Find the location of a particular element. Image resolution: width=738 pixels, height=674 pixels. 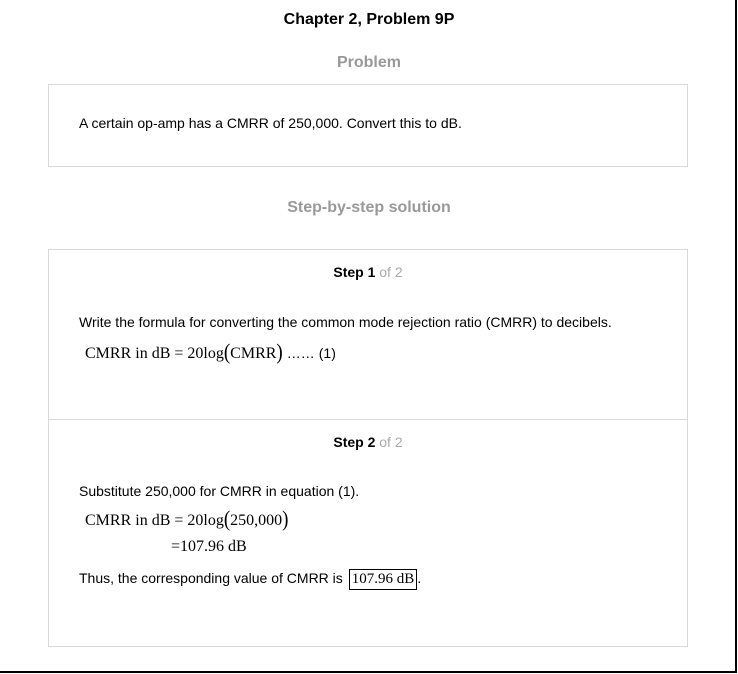

step-1-equation: CMRR in dB = 20log(CMRR) …… (1) is located at coordinates (210, 352).